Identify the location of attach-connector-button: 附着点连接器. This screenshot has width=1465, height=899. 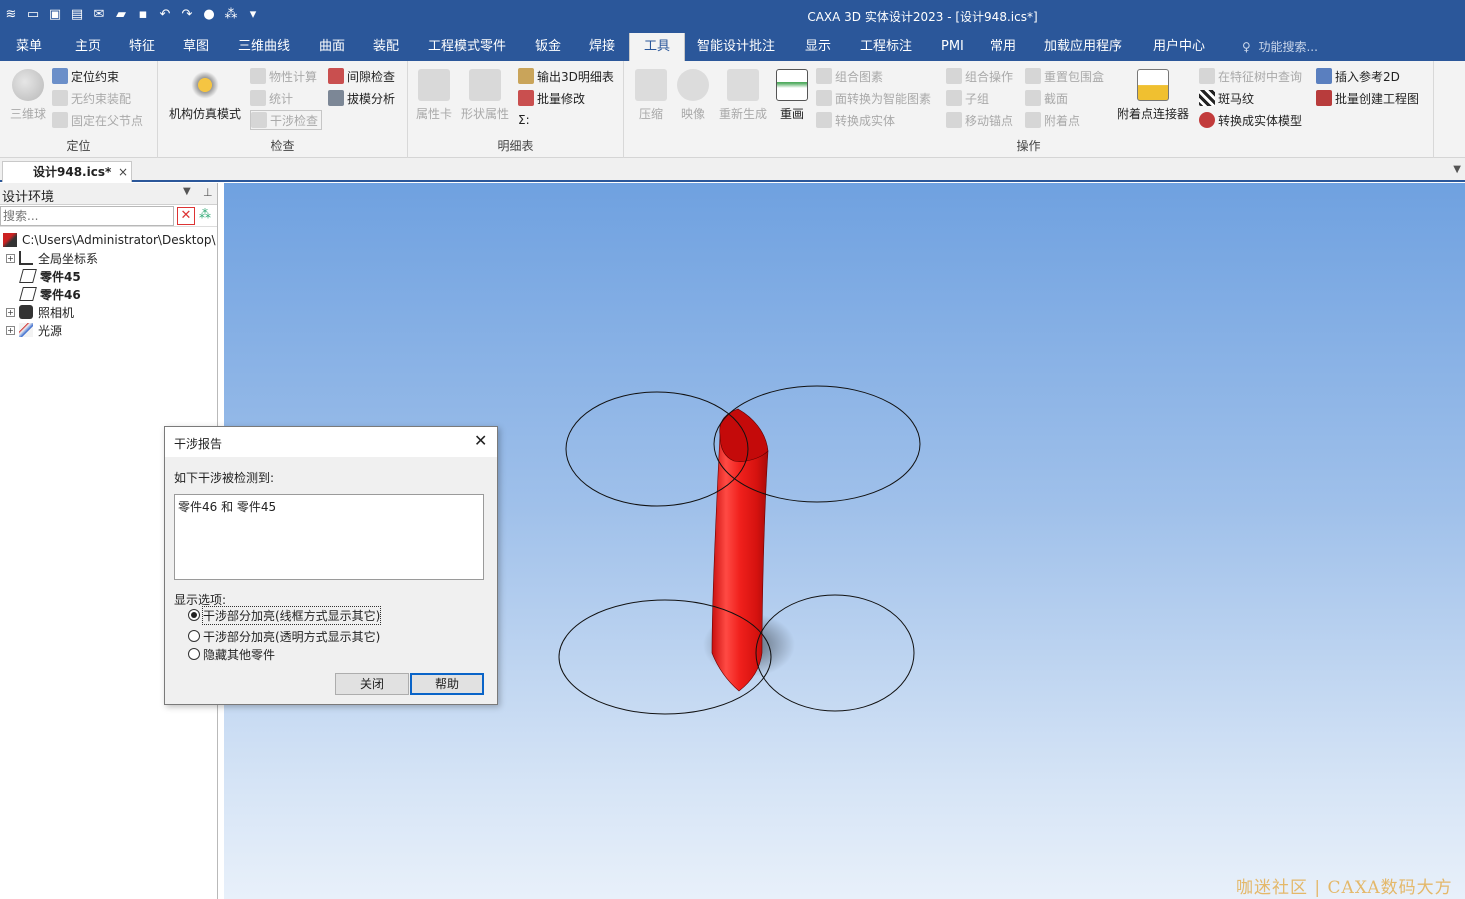
(1153, 95).